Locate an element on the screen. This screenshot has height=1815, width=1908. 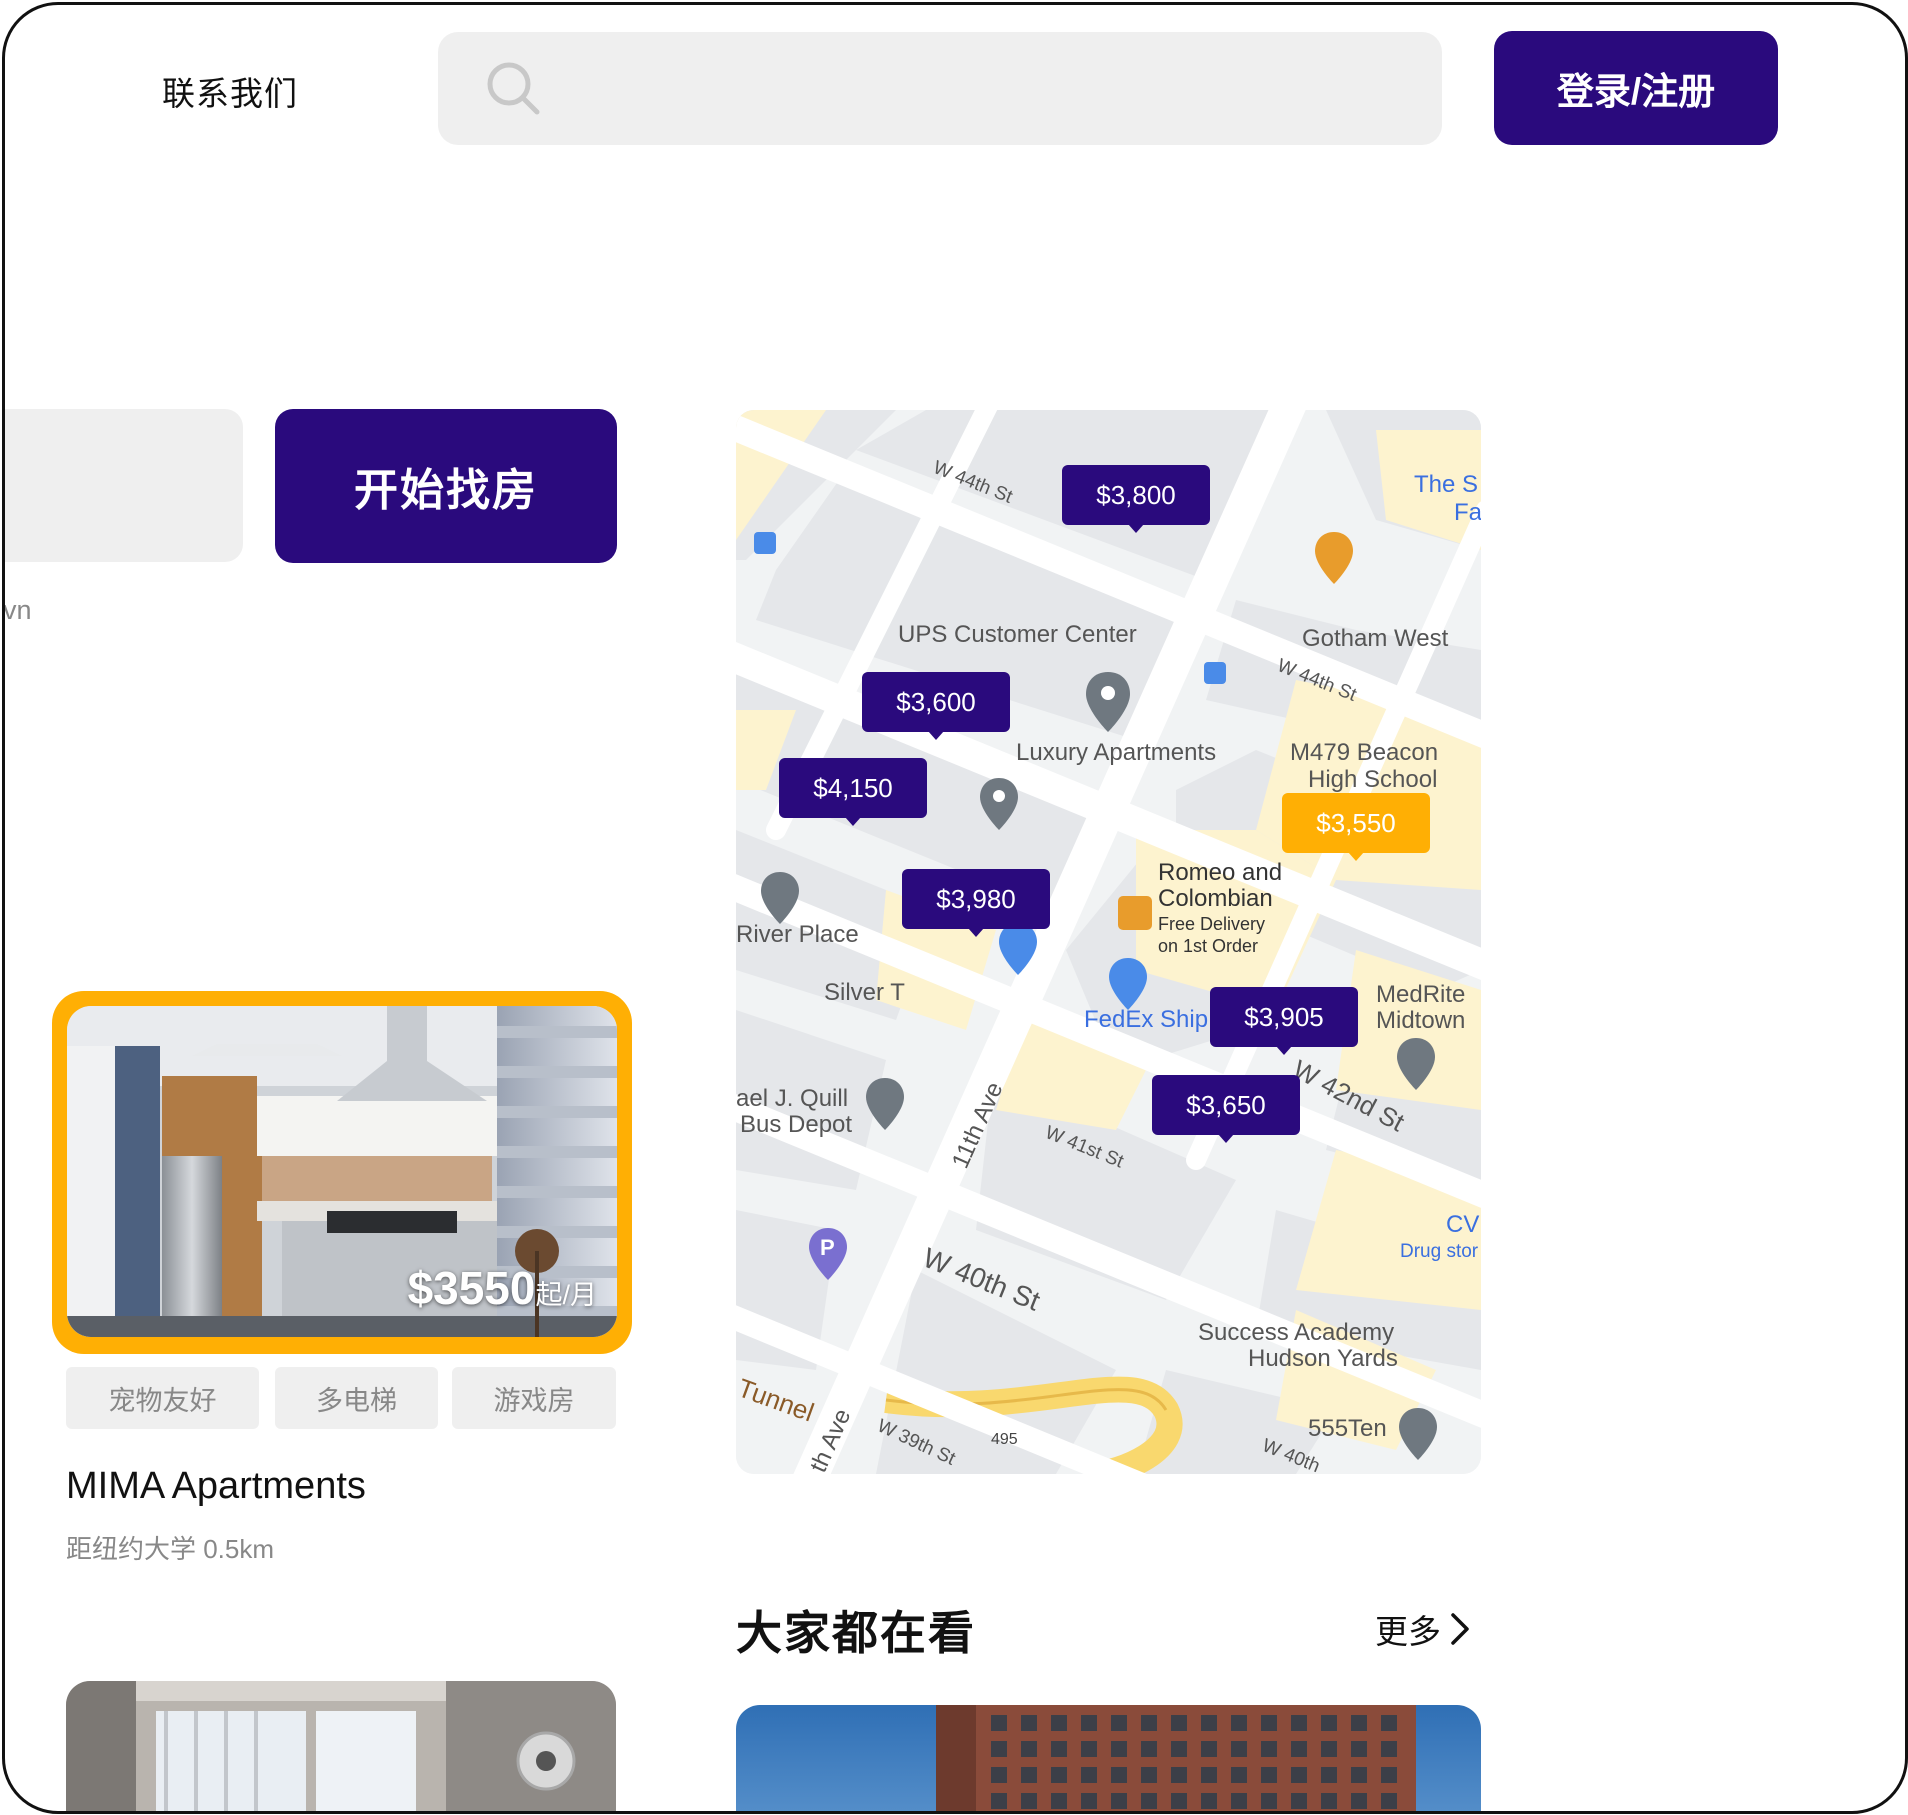
start-search-button: 开始找房 is located at coordinates (446, 486).